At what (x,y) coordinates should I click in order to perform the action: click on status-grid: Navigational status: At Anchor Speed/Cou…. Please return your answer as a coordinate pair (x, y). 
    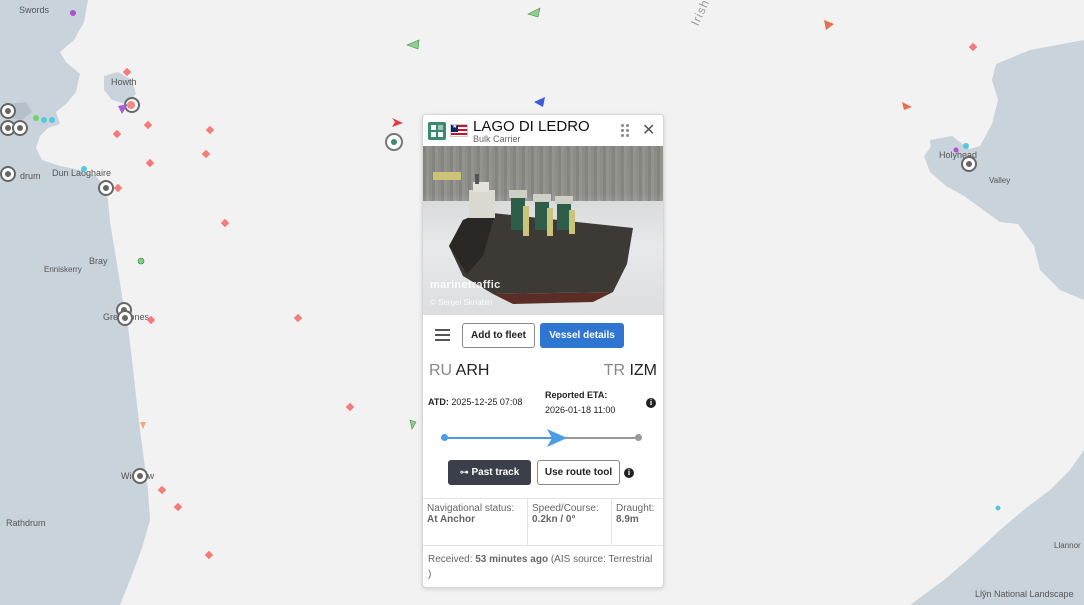
    Looking at the image, I should click on (543, 522).